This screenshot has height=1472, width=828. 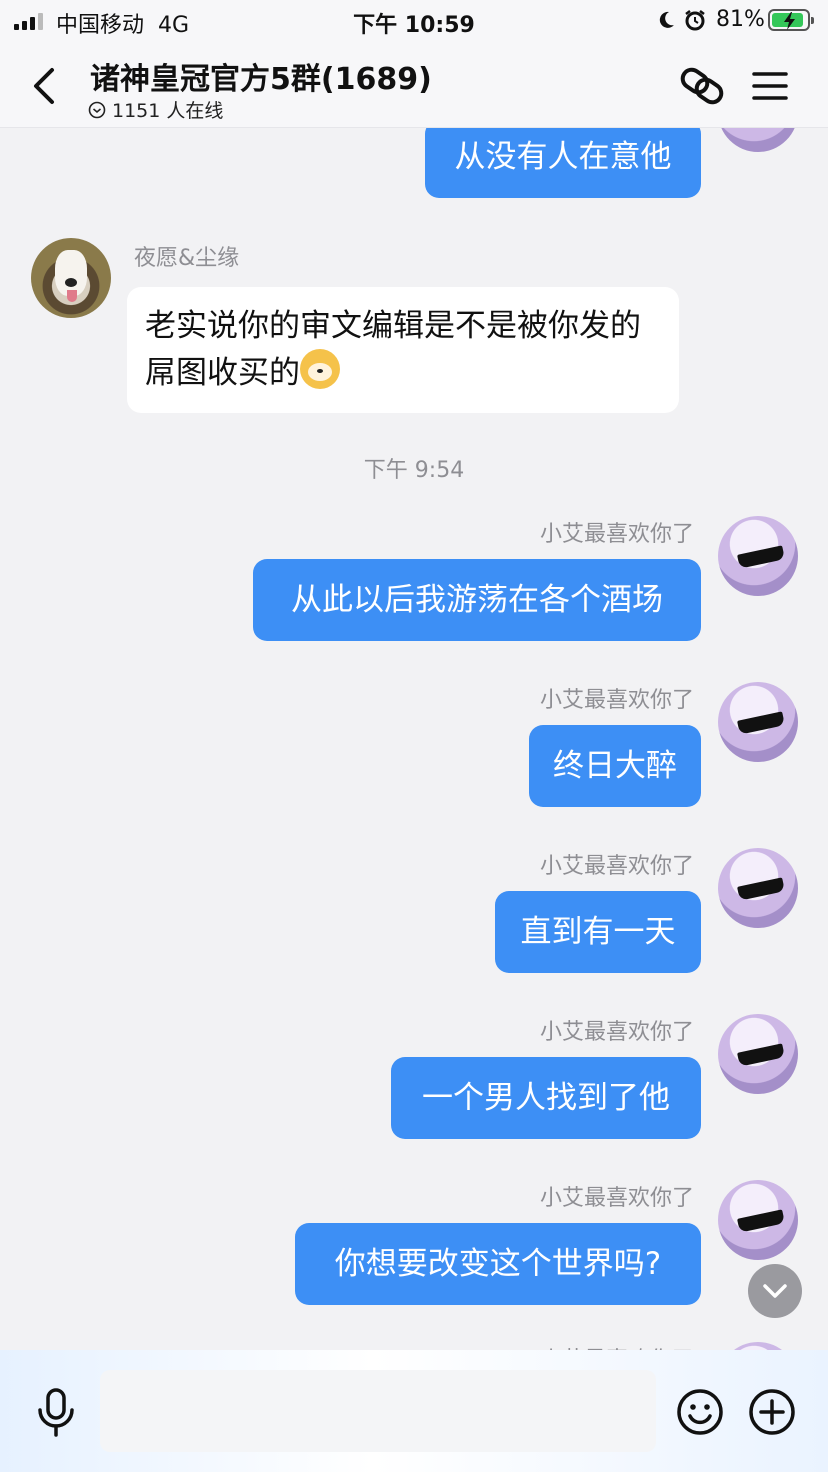 What do you see at coordinates (261, 76) in the screenshot?
I see `group-title: 诸神皇冠官方5群(1689)` at bounding box center [261, 76].